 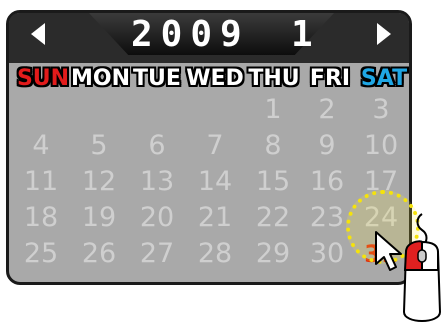 What do you see at coordinates (302, 34) in the screenshot?
I see `month-label: 1` at bounding box center [302, 34].